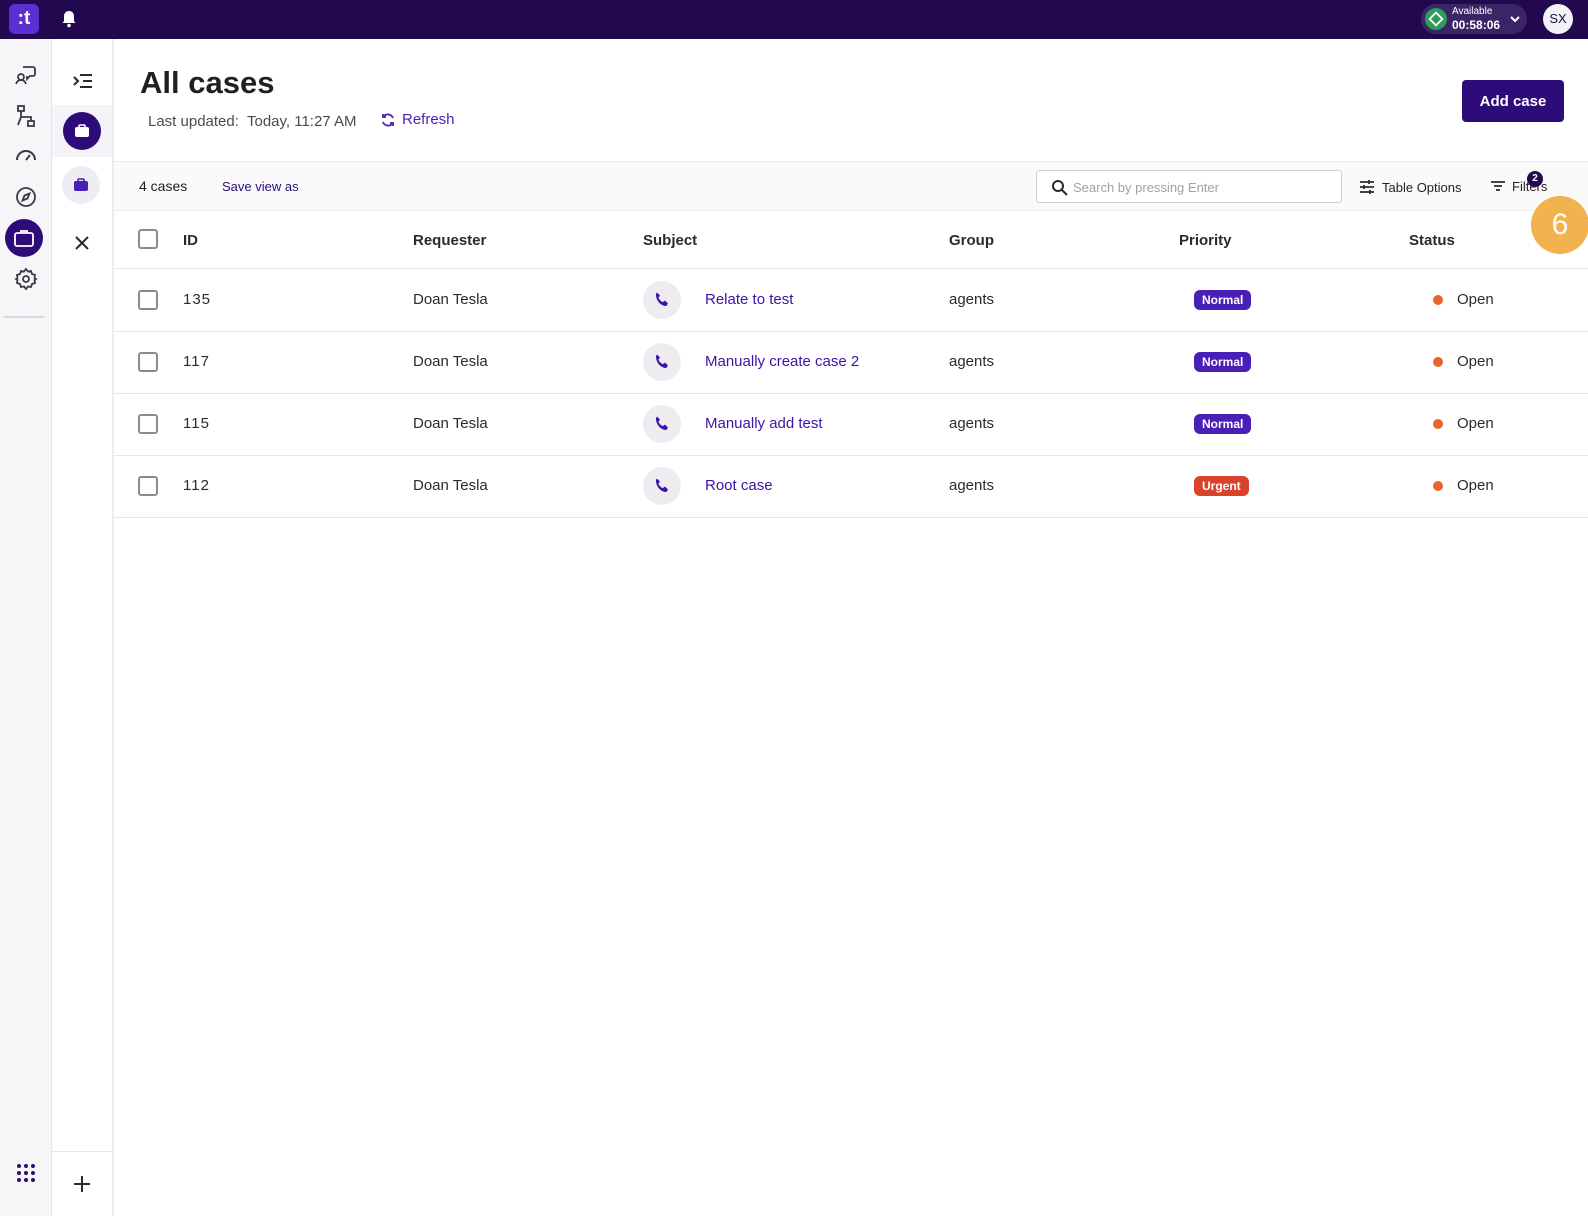  Describe the element at coordinates (26, 627) in the screenshot. I see `left-rail` at that location.